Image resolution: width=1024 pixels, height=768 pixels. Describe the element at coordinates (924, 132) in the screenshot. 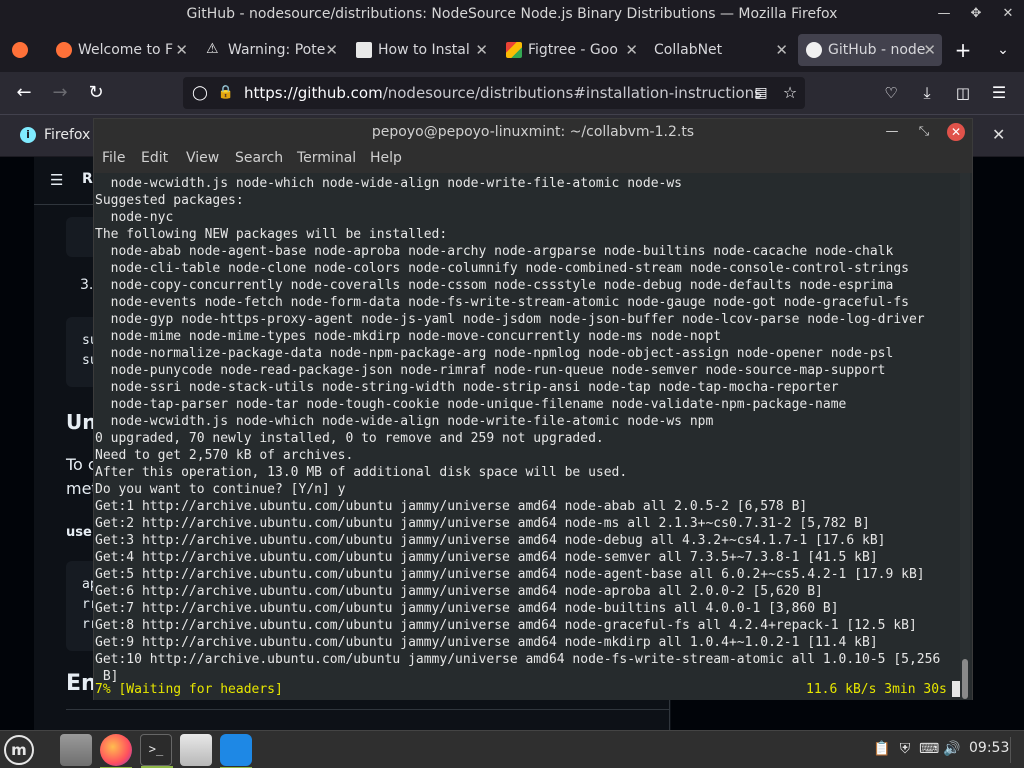

I see `maximize-icon: ⤡` at that location.